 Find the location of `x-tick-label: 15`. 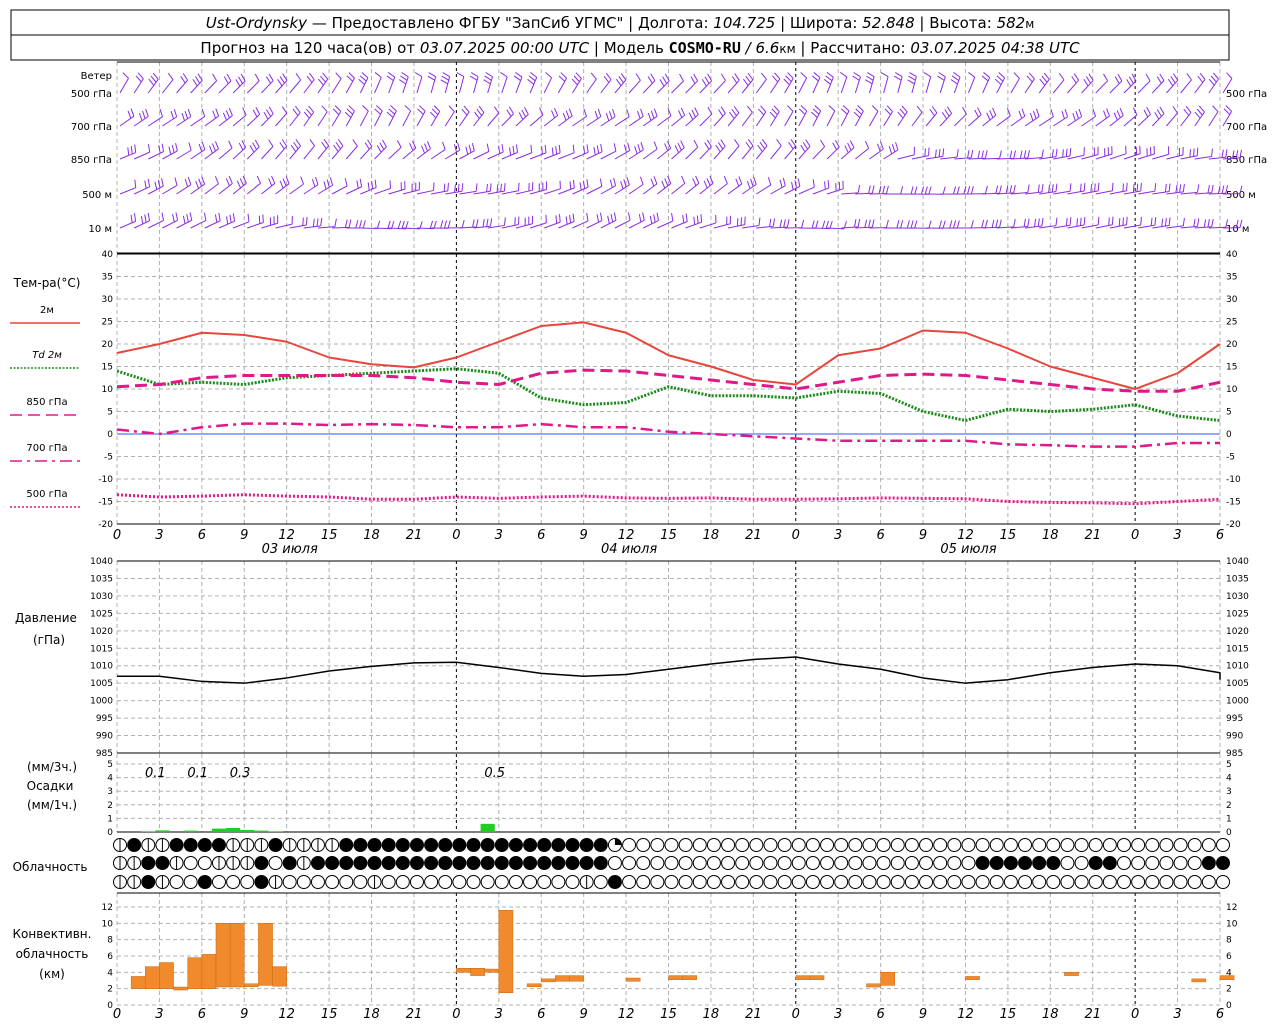

x-tick-label: 15 is located at coordinates (329, 1014).